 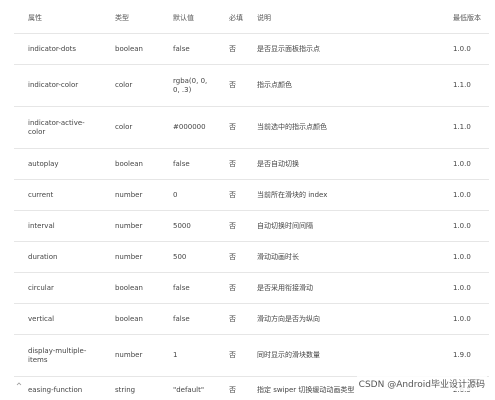 What do you see at coordinates (341, 257) in the screenshot?
I see `cell-description: 滑动动画时长` at bounding box center [341, 257].